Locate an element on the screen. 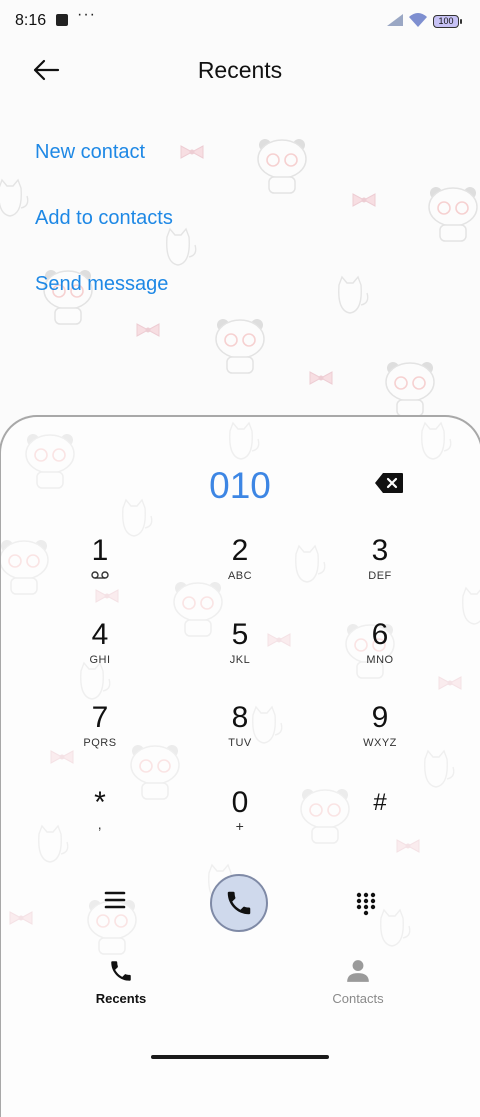  key-digit: 0 is located at coordinates (240, 802).